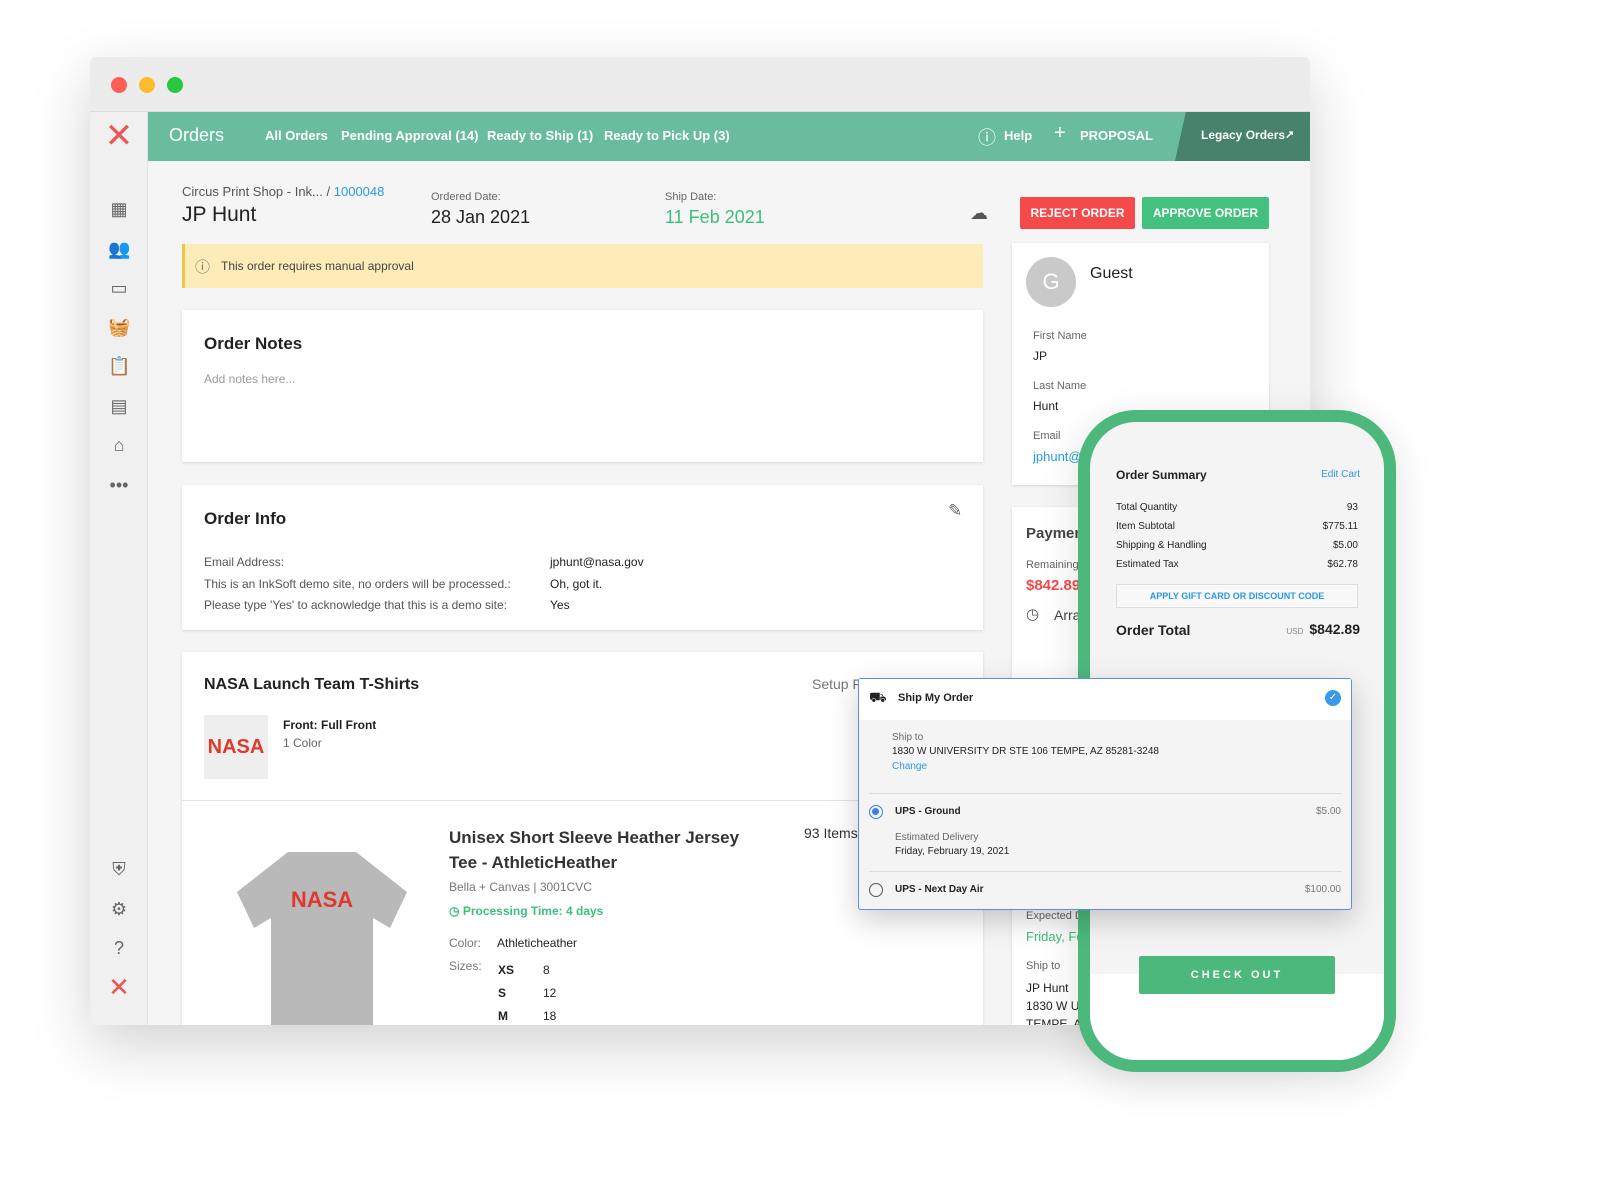 The height and width of the screenshot is (1200, 1600). Describe the element at coordinates (197, 135) in the screenshot. I see `page-title: Orders` at that location.